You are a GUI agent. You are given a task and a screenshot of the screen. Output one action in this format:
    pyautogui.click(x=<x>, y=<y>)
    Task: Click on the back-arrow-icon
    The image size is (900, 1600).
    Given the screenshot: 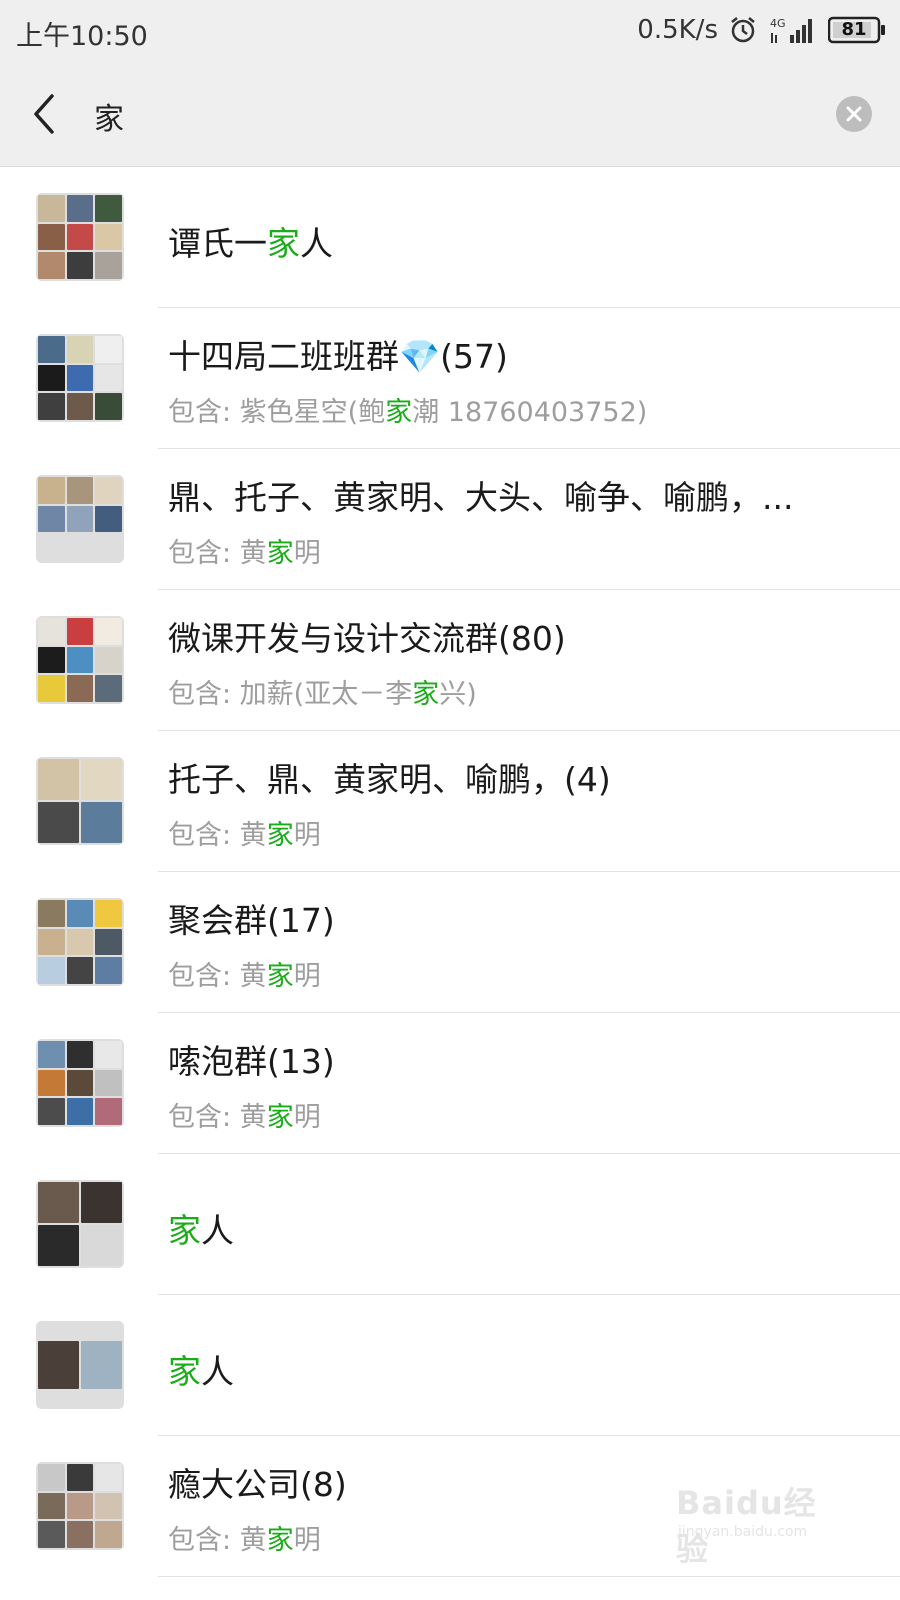 What is the action you would take?
    pyautogui.click(x=45, y=114)
    